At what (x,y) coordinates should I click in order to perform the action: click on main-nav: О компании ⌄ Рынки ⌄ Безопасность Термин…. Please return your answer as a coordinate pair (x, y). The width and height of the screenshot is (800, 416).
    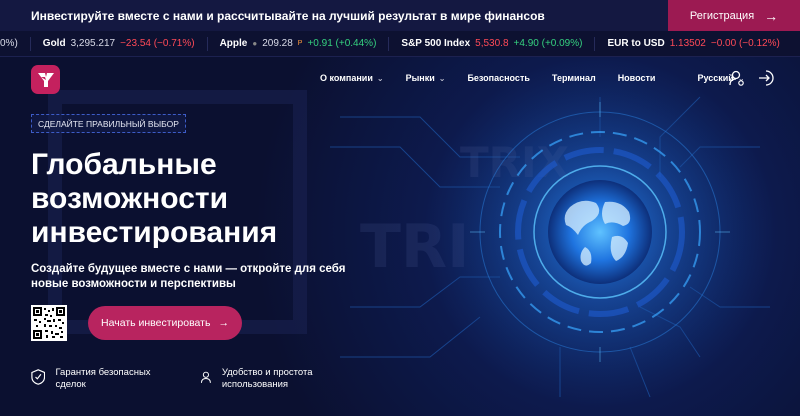
    Looking at the image, I should click on (532, 78).